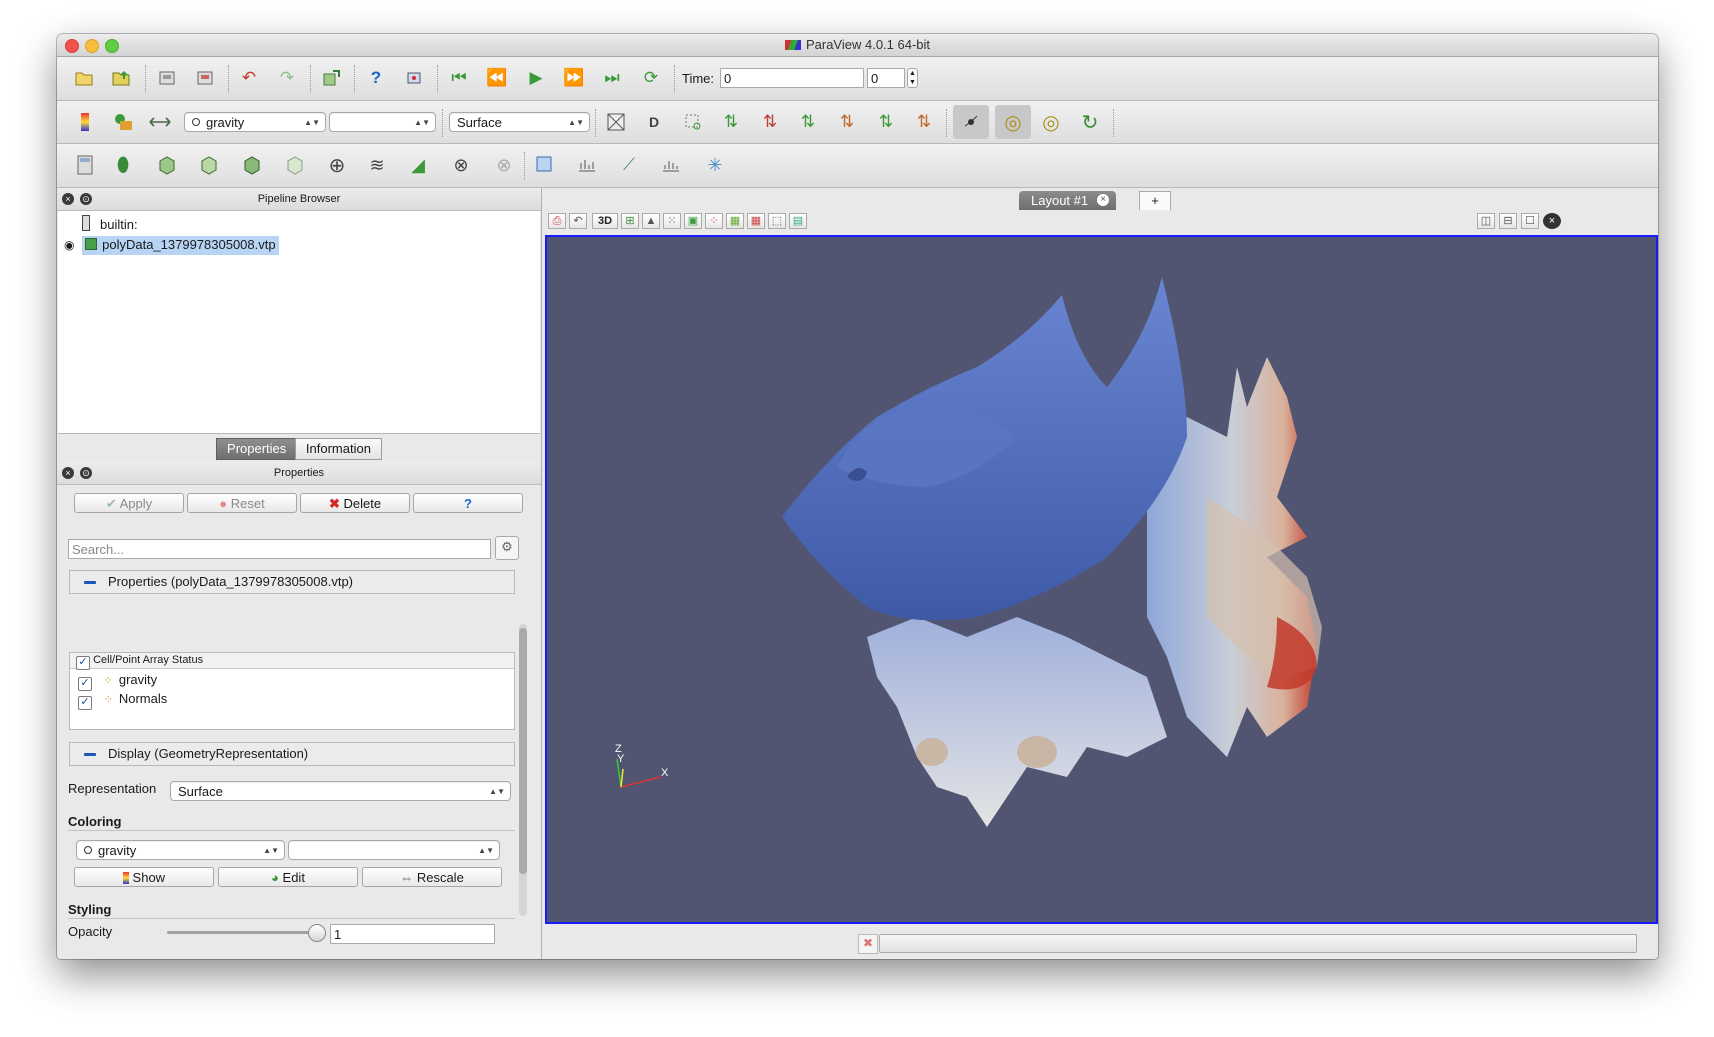 The image size is (1714, 1037). What do you see at coordinates (651, 78) in the screenshot?
I see `loop-icon: ⟳` at bounding box center [651, 78].